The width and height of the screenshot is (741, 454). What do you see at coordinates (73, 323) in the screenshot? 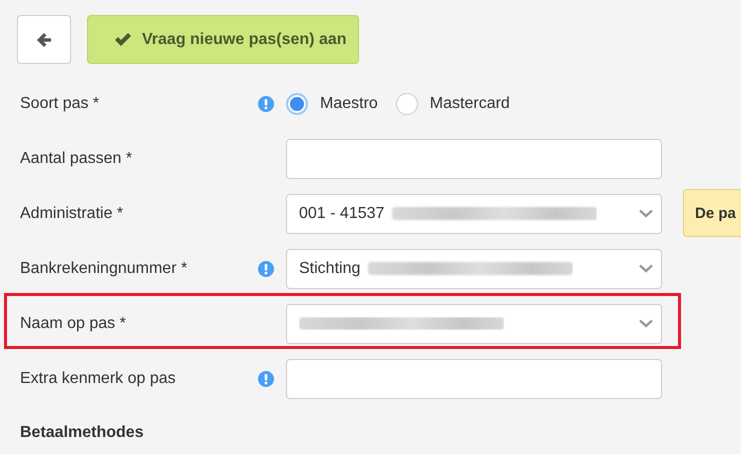
I see `field-label: Naam op pas *` at bounding box center [73, 323].